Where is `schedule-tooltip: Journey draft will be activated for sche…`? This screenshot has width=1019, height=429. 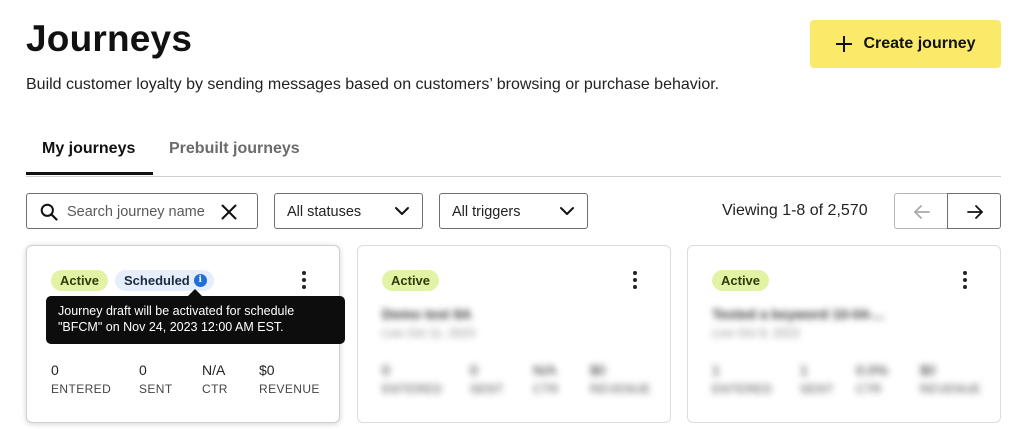 schedule-tooltip: Journey draft will be activated for sche… is located at coordinates (195, 316).